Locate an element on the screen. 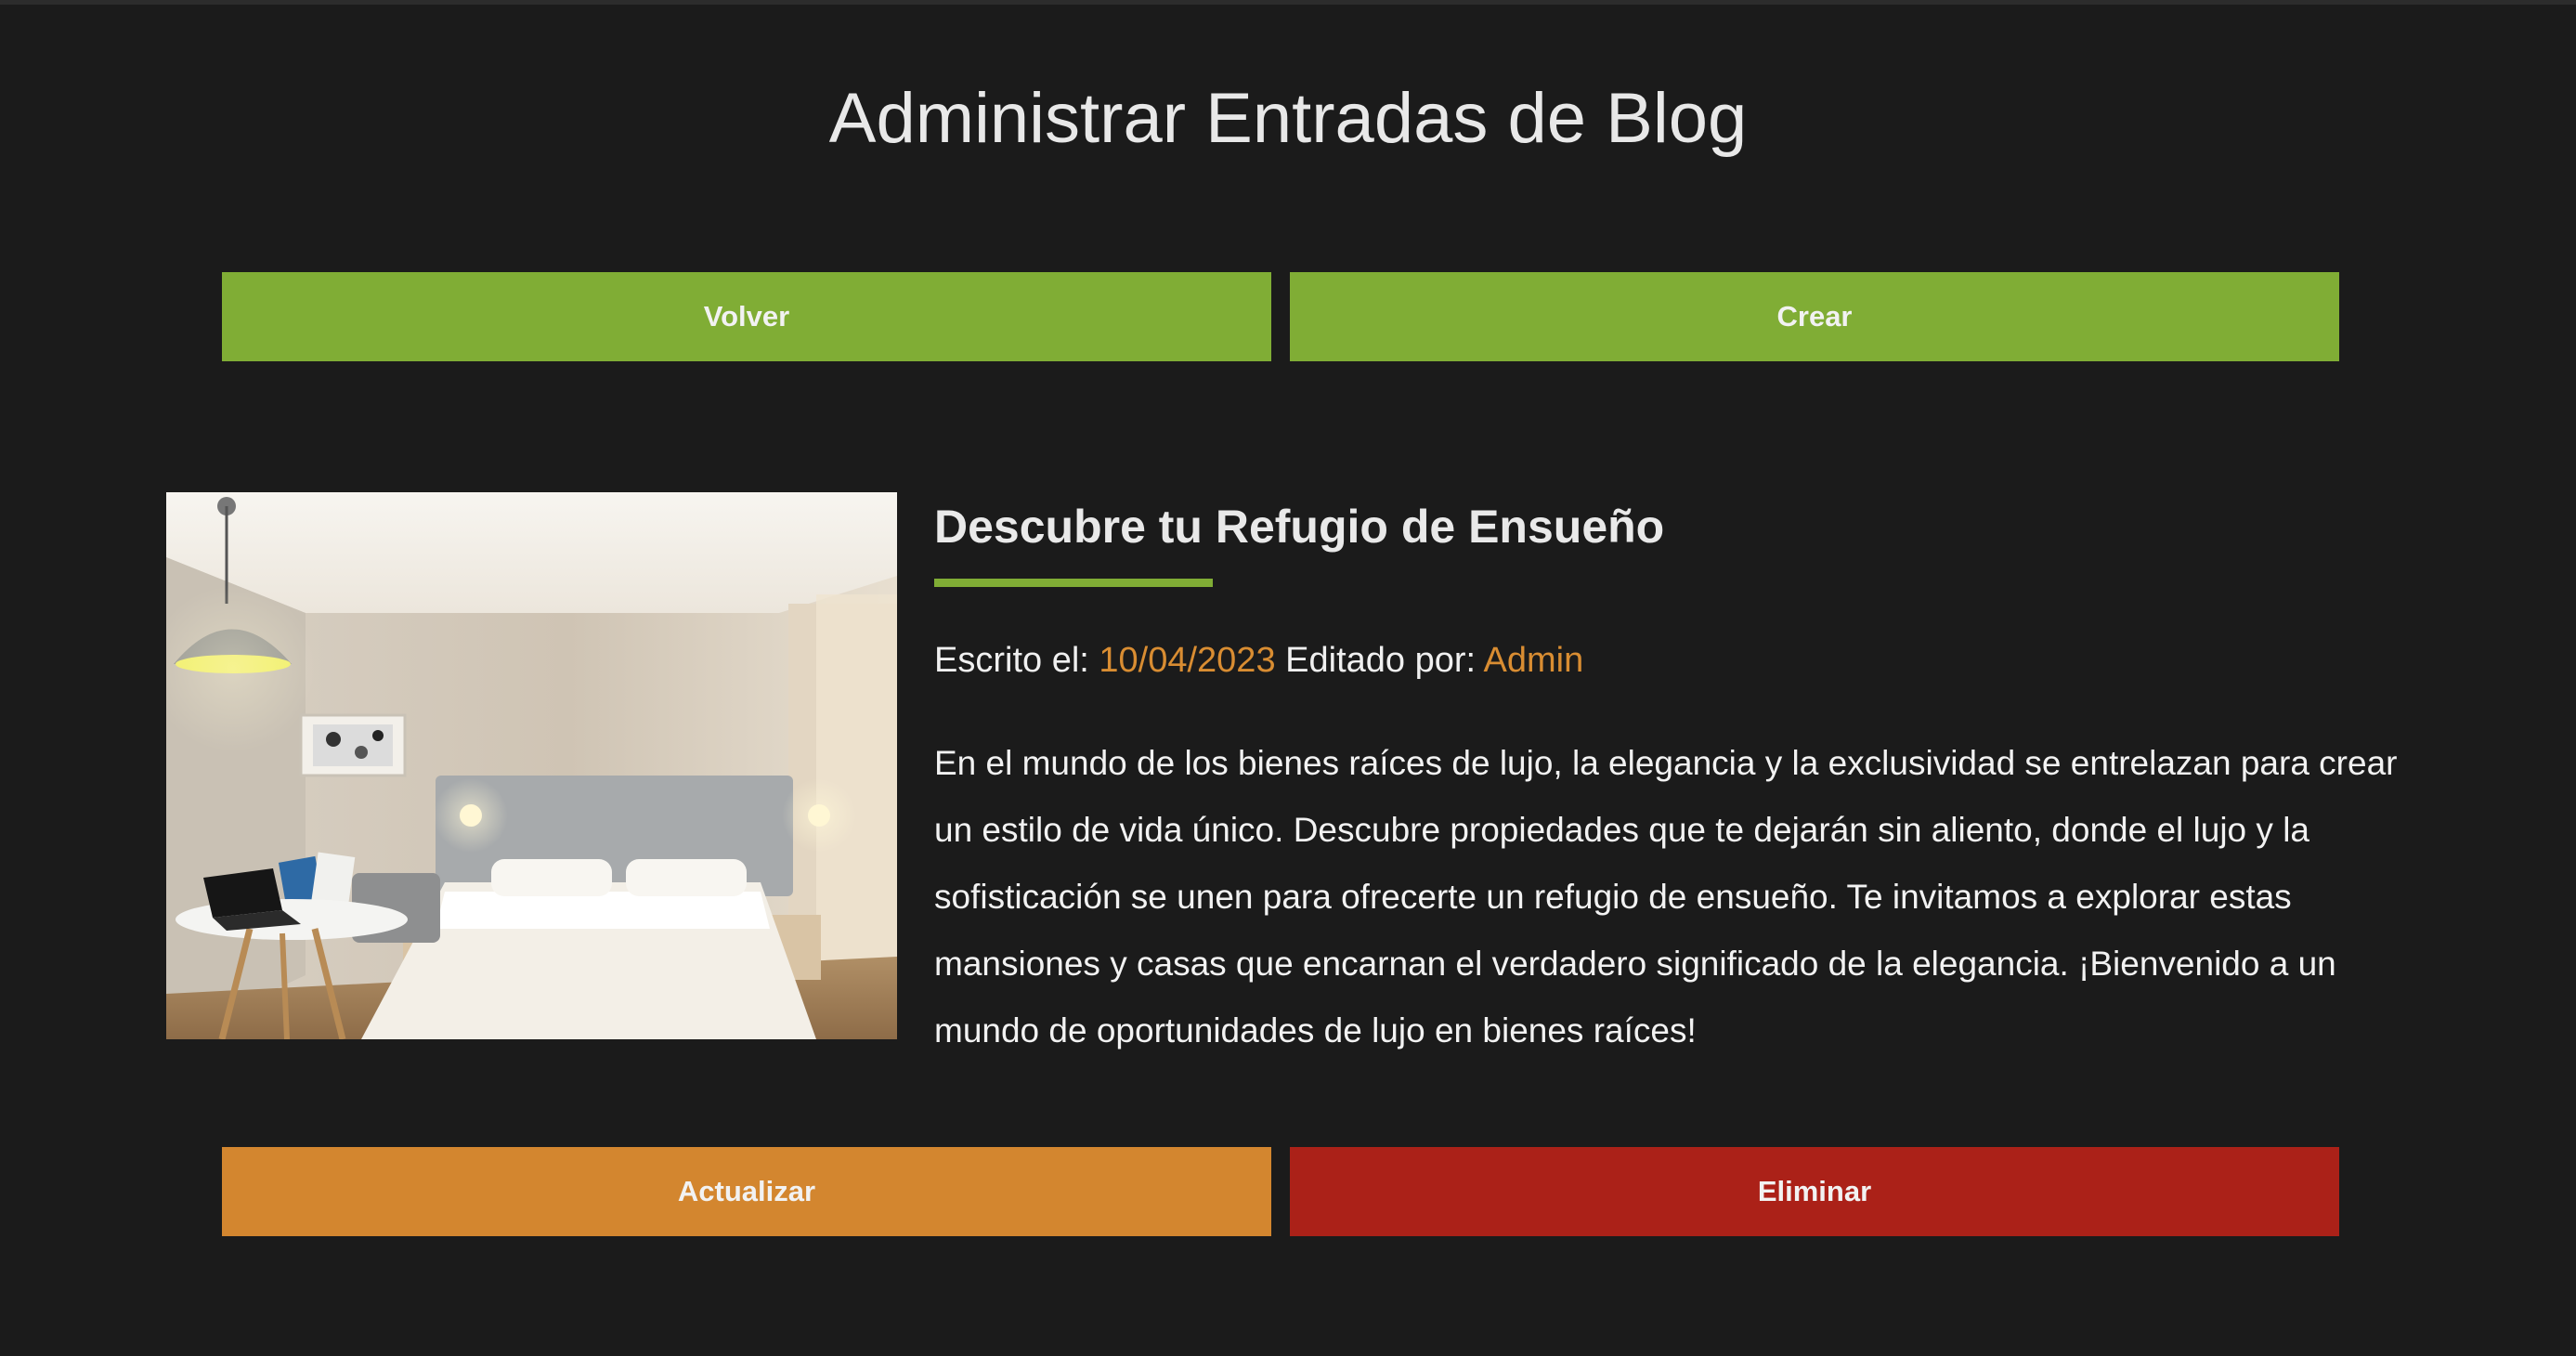 The image size is (2576, 1356). edited-label: Editado por: is located at coordinates (1381, 660).